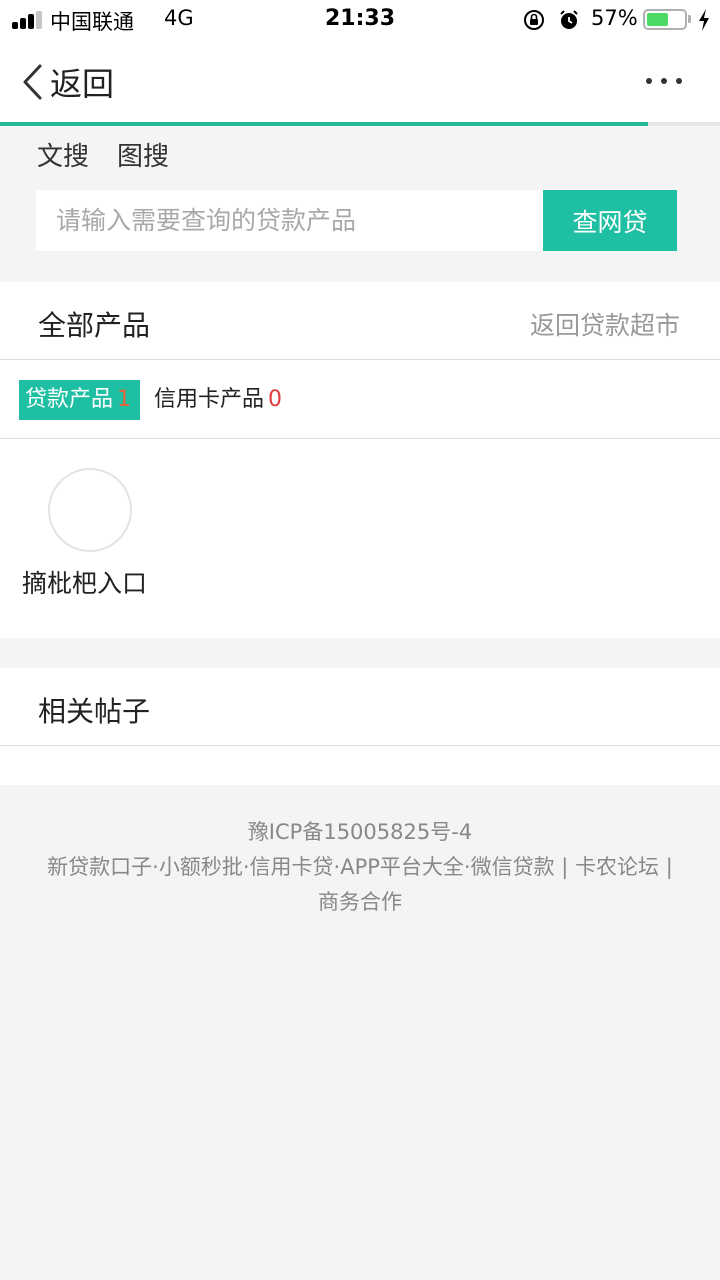 Image resolution: width=720 pixels, height=1280 pixels. Describe the element at coordinates (614, 18) in the screenshot. I see `battery-percent: 57%` at that location.